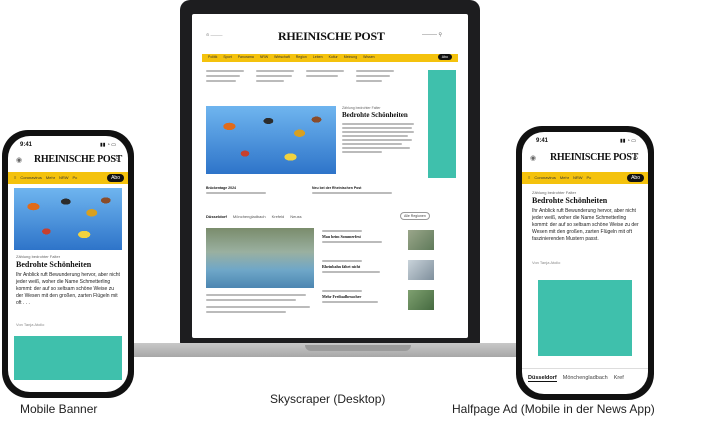 This screenshot has height=421, width=704. I want to click on news-item: Mehr Freibadbesucher, so click(362, 296).